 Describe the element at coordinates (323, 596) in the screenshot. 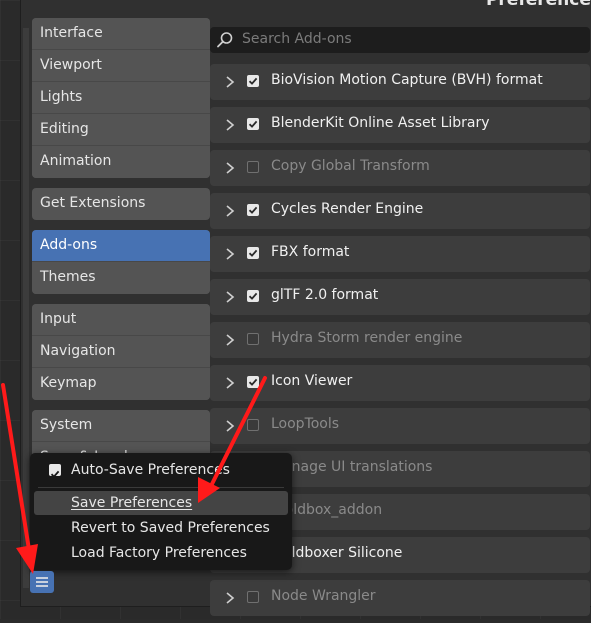

I see `addon-name: Node Wrangler` at that location.